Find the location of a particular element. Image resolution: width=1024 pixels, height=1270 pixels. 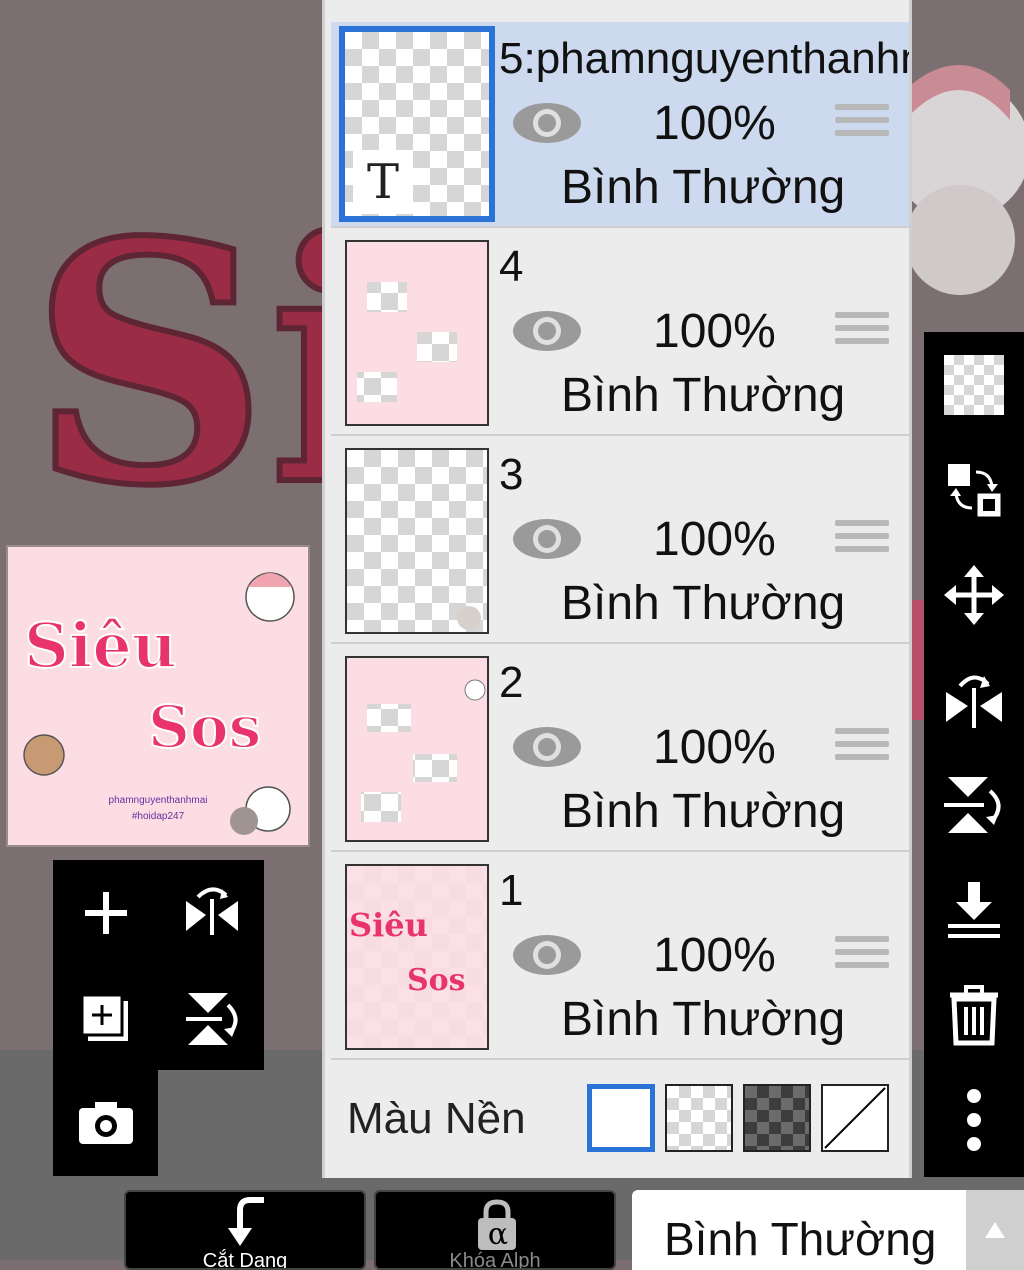

flip-vertical-button is located at coordinates (211, 1018).